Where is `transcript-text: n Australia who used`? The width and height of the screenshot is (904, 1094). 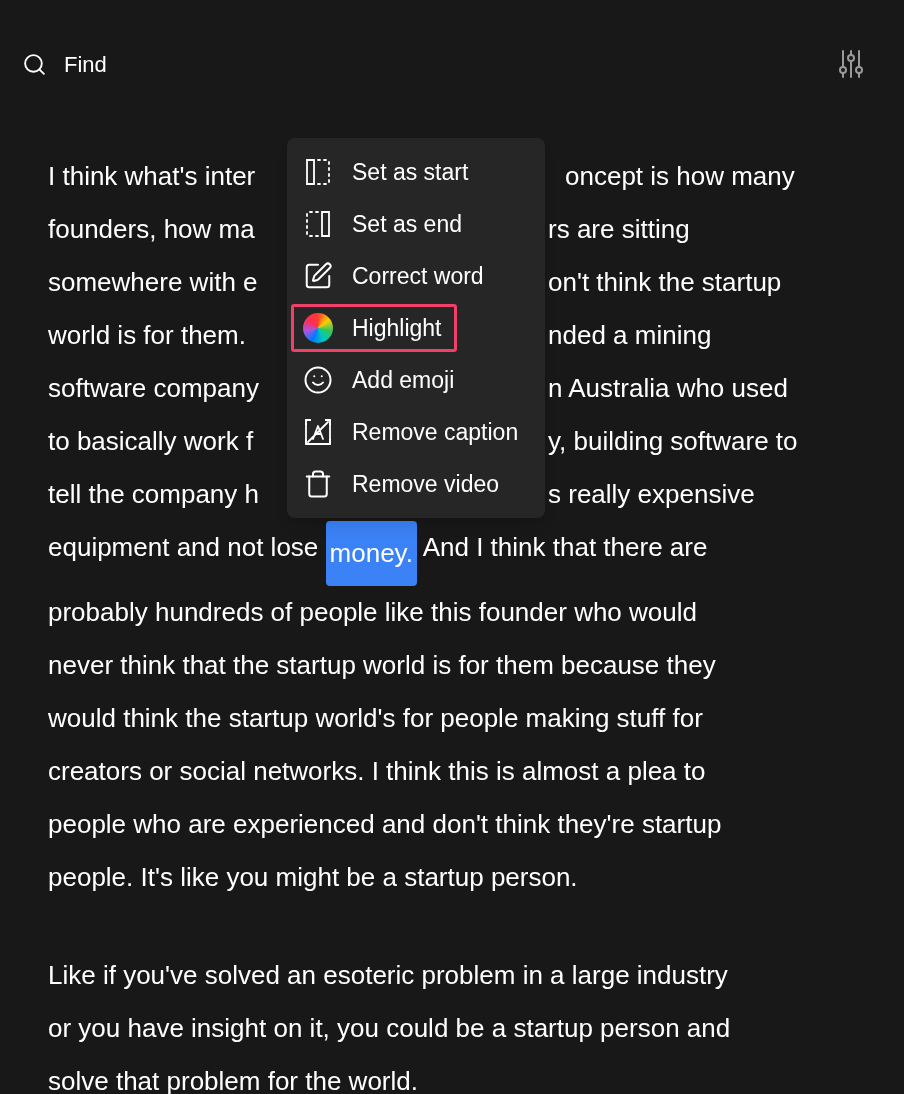
transcript-text: n Australia who used is located at coordinates (668, 388).